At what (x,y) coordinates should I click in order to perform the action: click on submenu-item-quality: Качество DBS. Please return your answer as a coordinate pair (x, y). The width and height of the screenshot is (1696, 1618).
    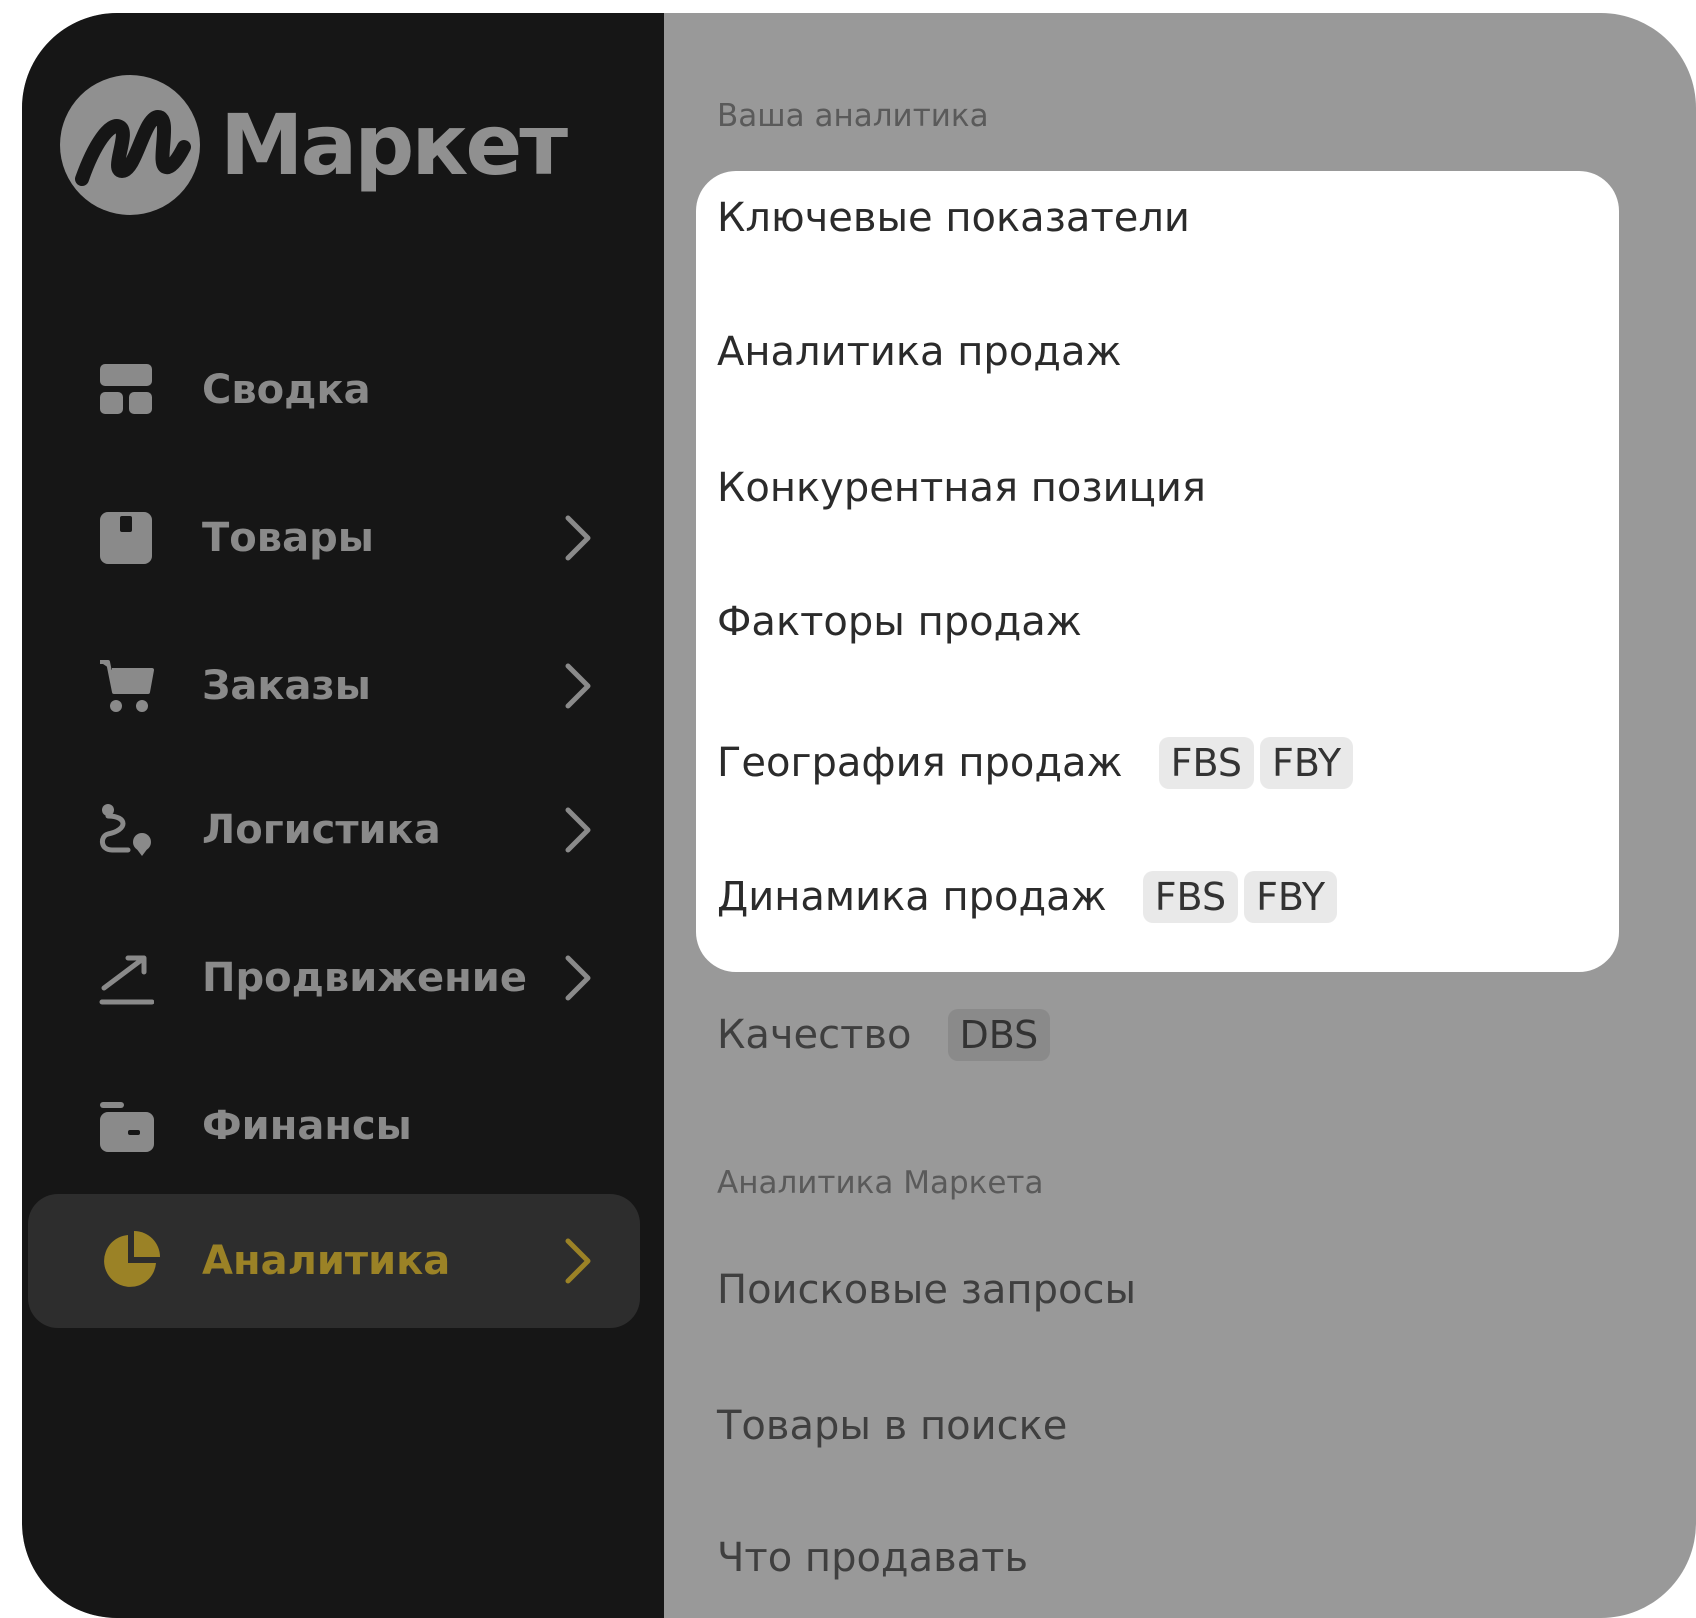
    Looking at the image, I should click on (884, 1035).